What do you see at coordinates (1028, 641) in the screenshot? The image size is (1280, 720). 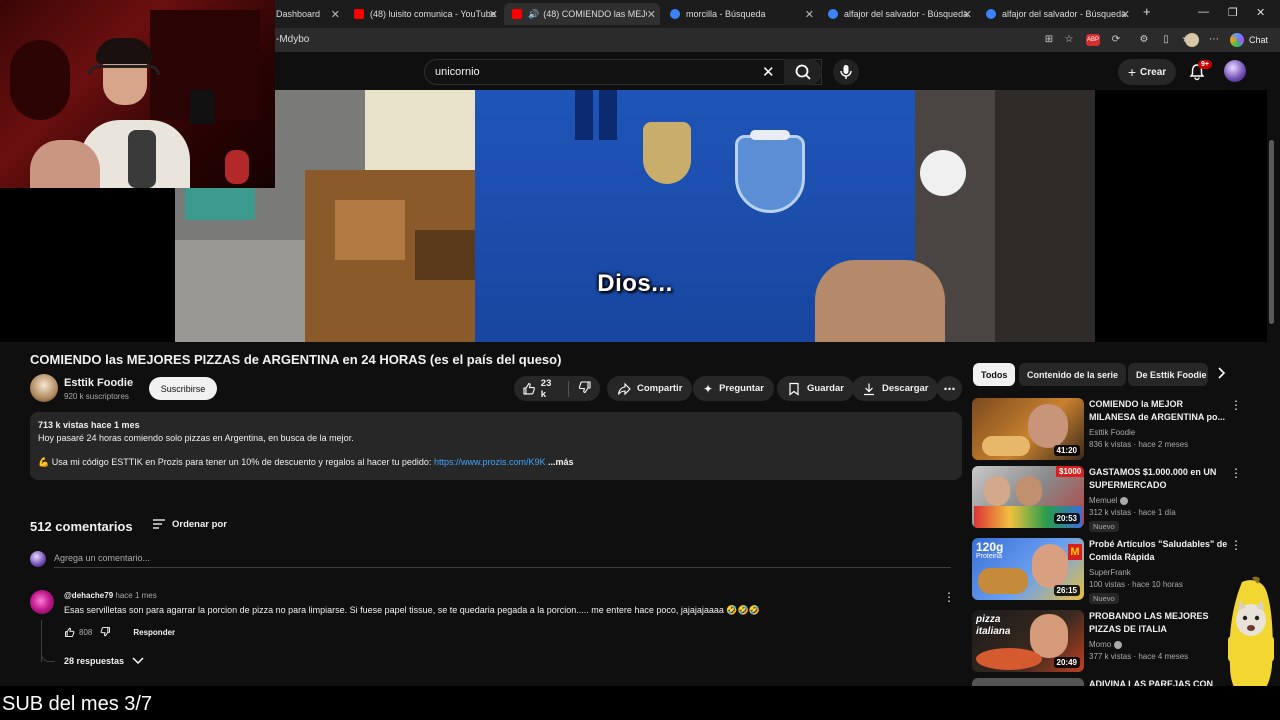 I see `video-thumbnail: pizza italiana 20:49` at bounding box center [1028, 641].